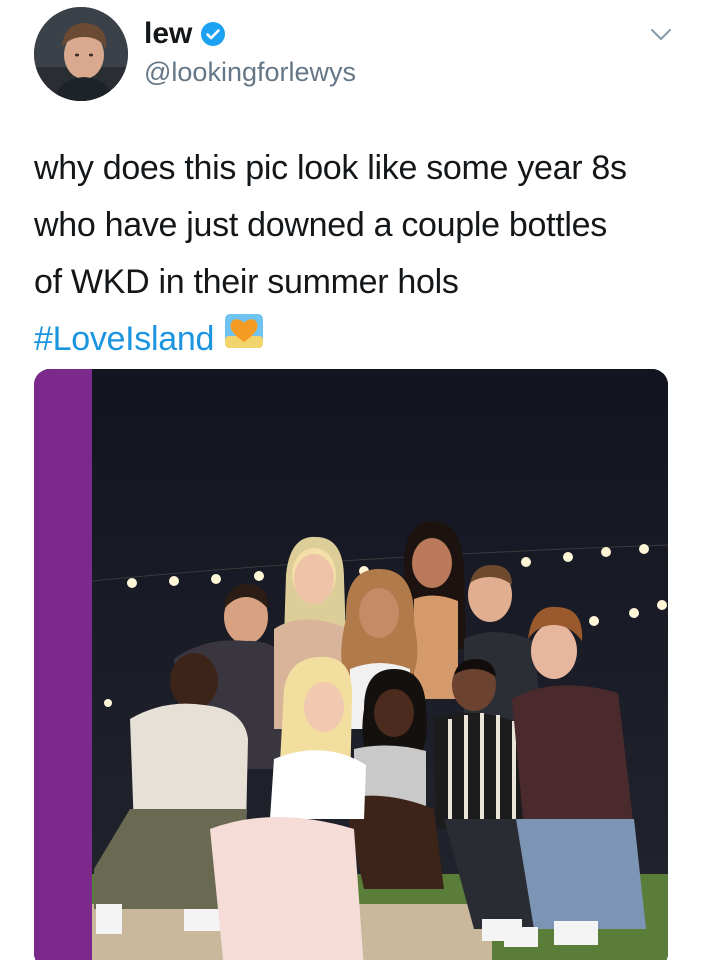  I want to click on profile-photo-icon, so click(81, 54).